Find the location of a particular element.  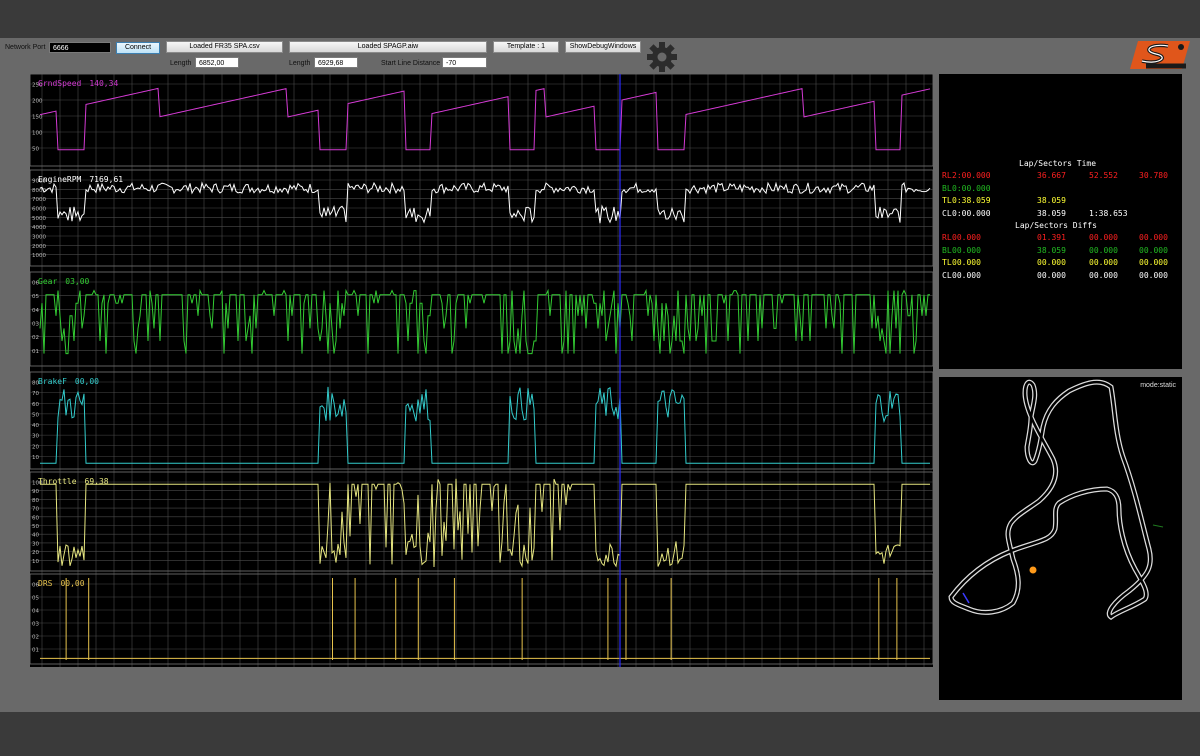

channel-gear: 060504030201 is located at coordinates (481, 319).